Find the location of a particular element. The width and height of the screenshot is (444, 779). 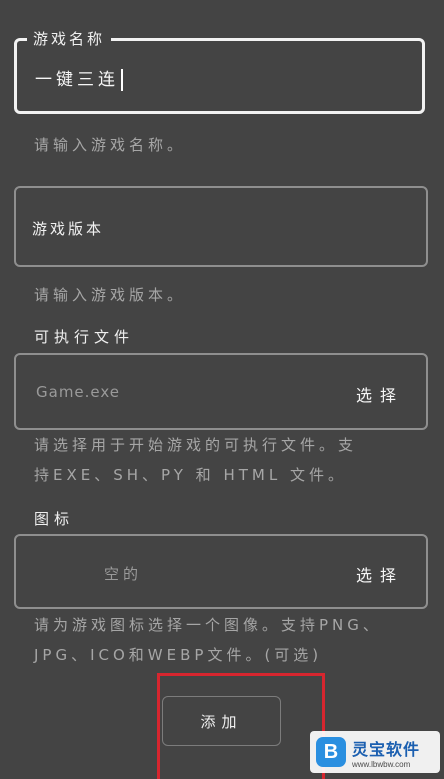

add-button: 添加 is located at coordinates (221, 721).